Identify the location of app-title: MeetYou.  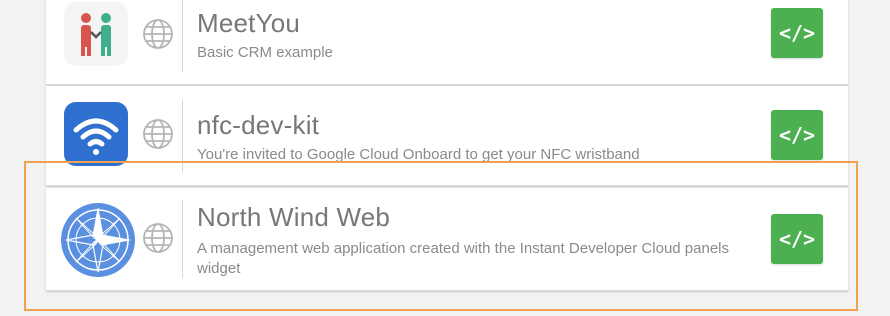
(248, 23).